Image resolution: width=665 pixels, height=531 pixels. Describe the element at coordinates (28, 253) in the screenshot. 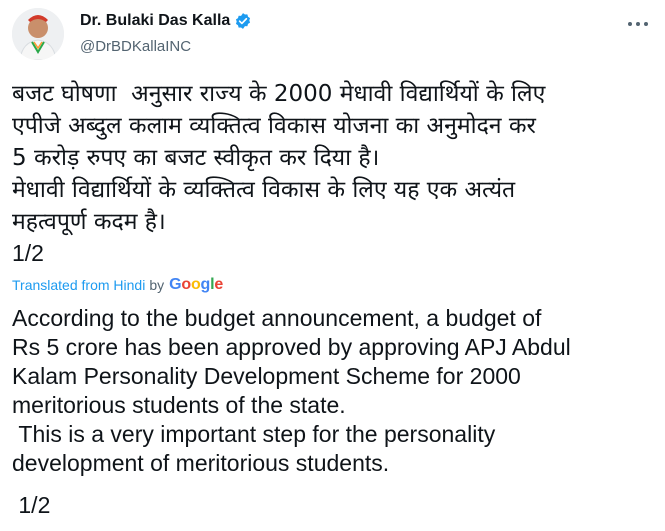

I see `thread-counter-hindi: 1/2` at that location.